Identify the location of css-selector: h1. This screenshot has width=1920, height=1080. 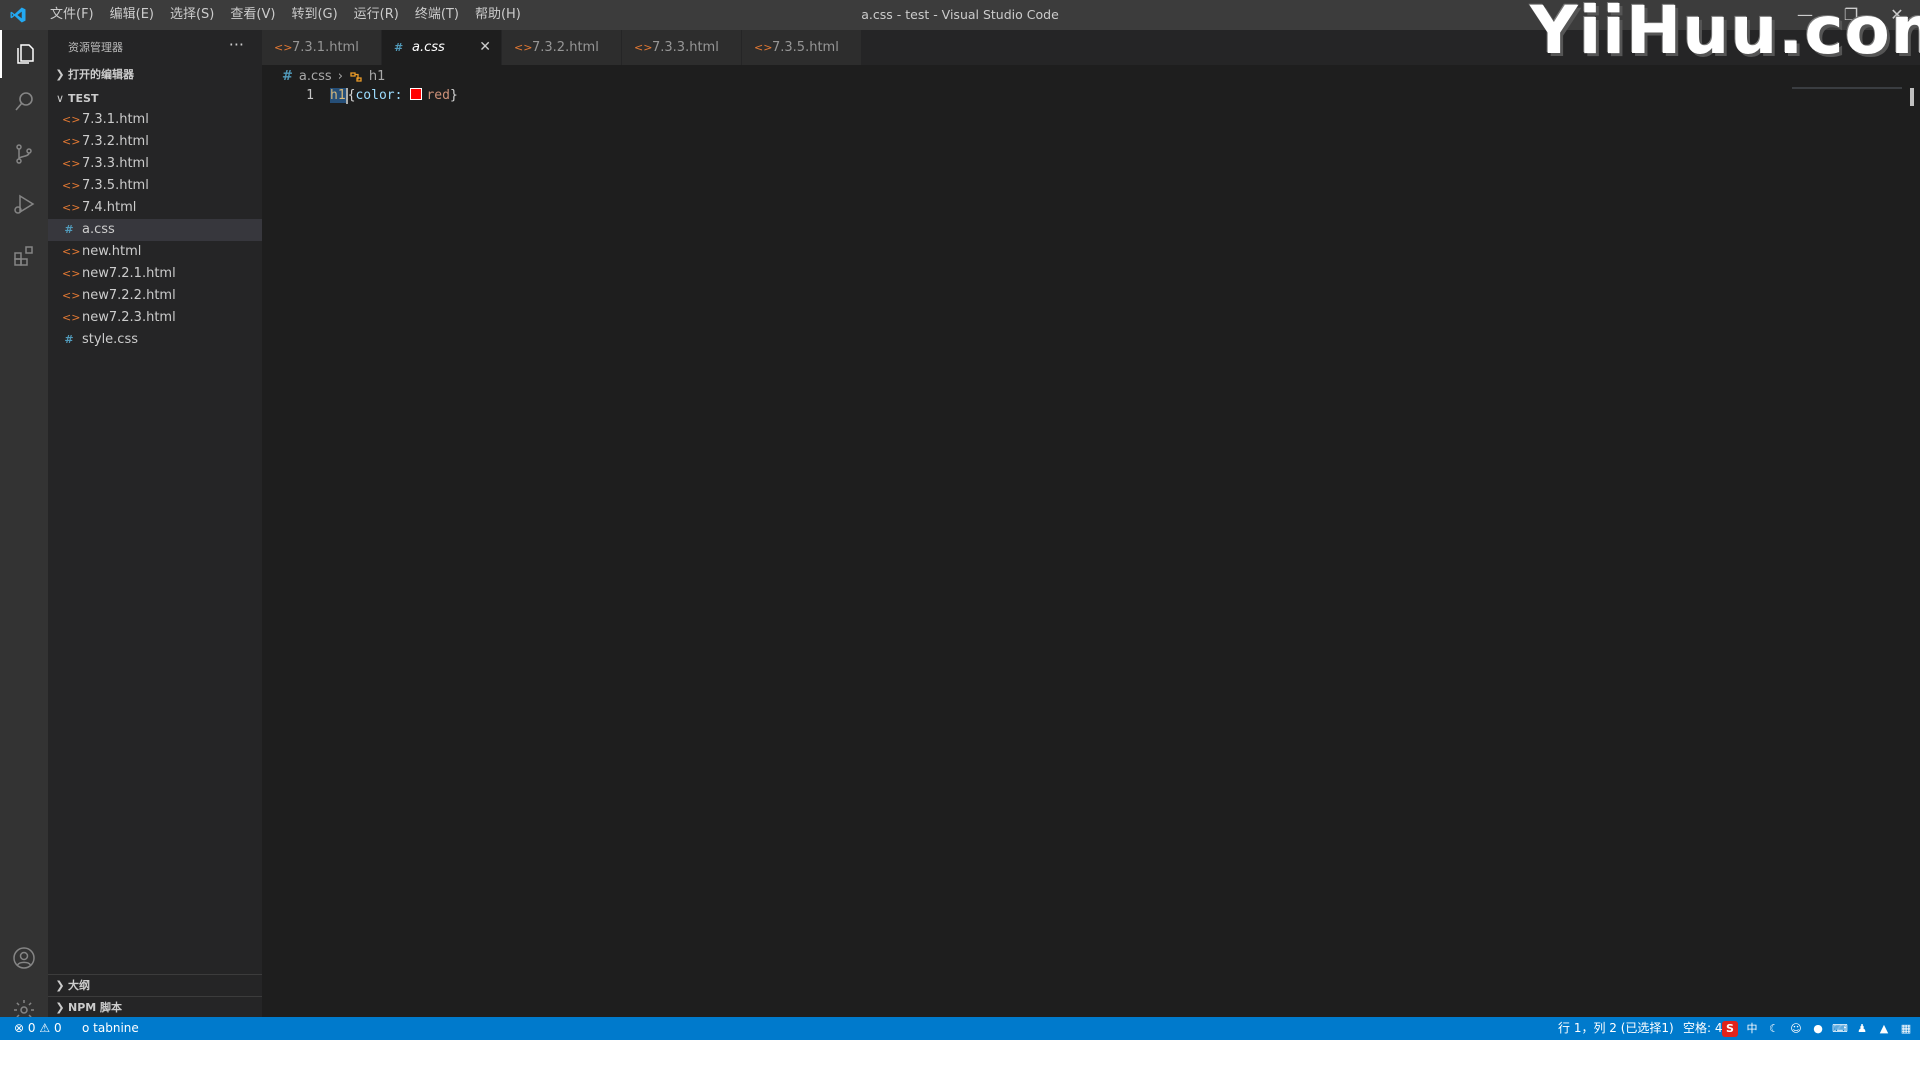
(338, 95).